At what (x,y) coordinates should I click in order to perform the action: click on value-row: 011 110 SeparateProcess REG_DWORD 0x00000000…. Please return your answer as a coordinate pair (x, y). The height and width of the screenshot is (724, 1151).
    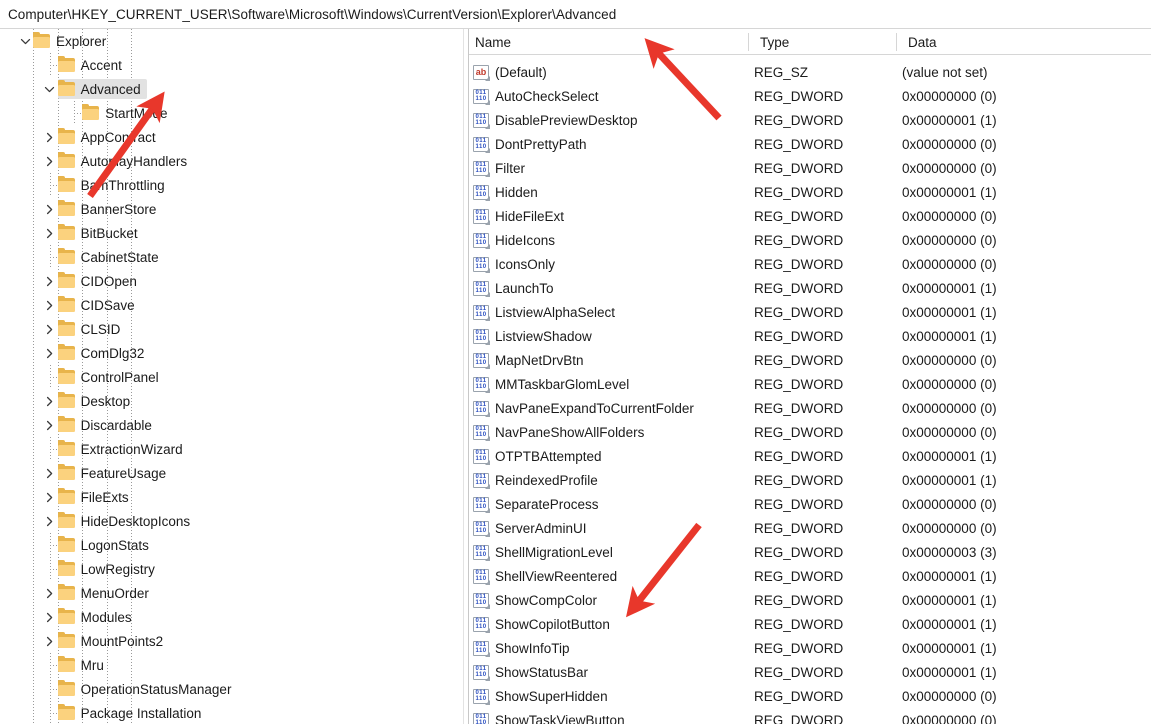
    Looking at the image, I should click on (810, 504).